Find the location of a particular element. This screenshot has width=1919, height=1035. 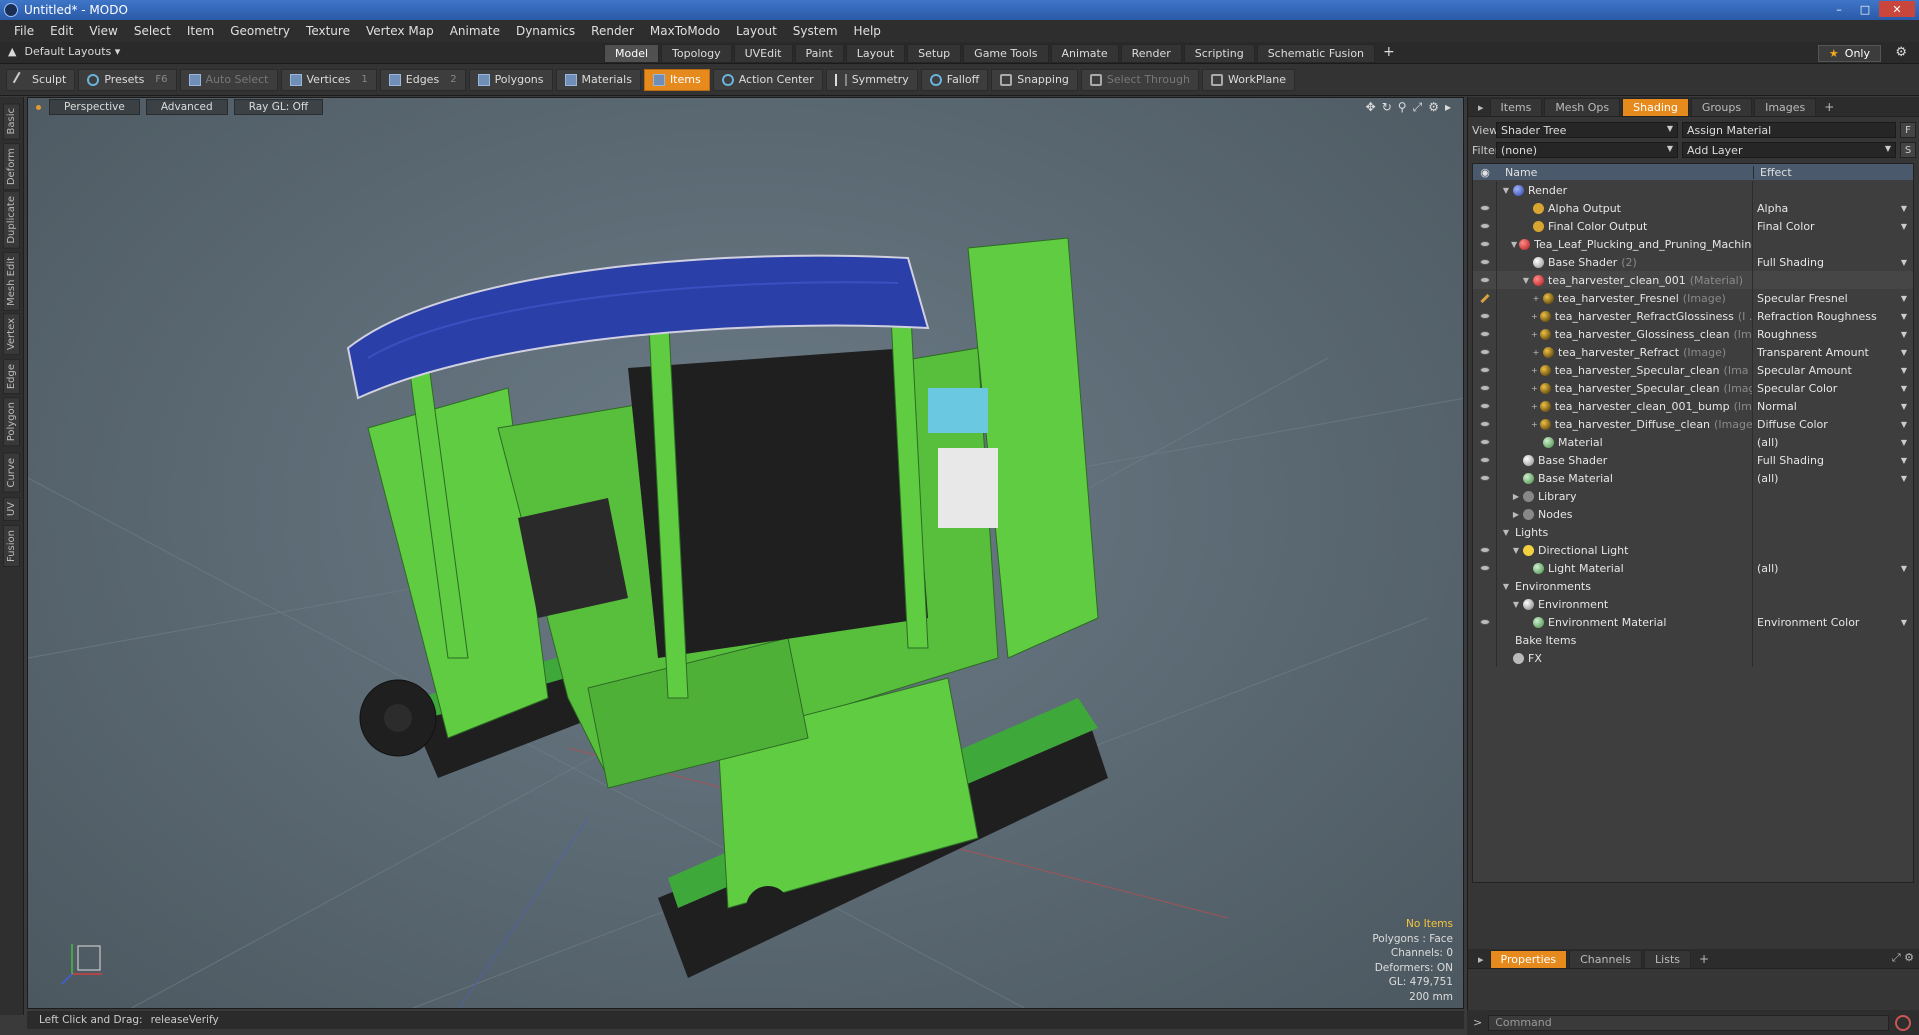

add-properties-tab-icon: + is located at coordinates (1704, 959).